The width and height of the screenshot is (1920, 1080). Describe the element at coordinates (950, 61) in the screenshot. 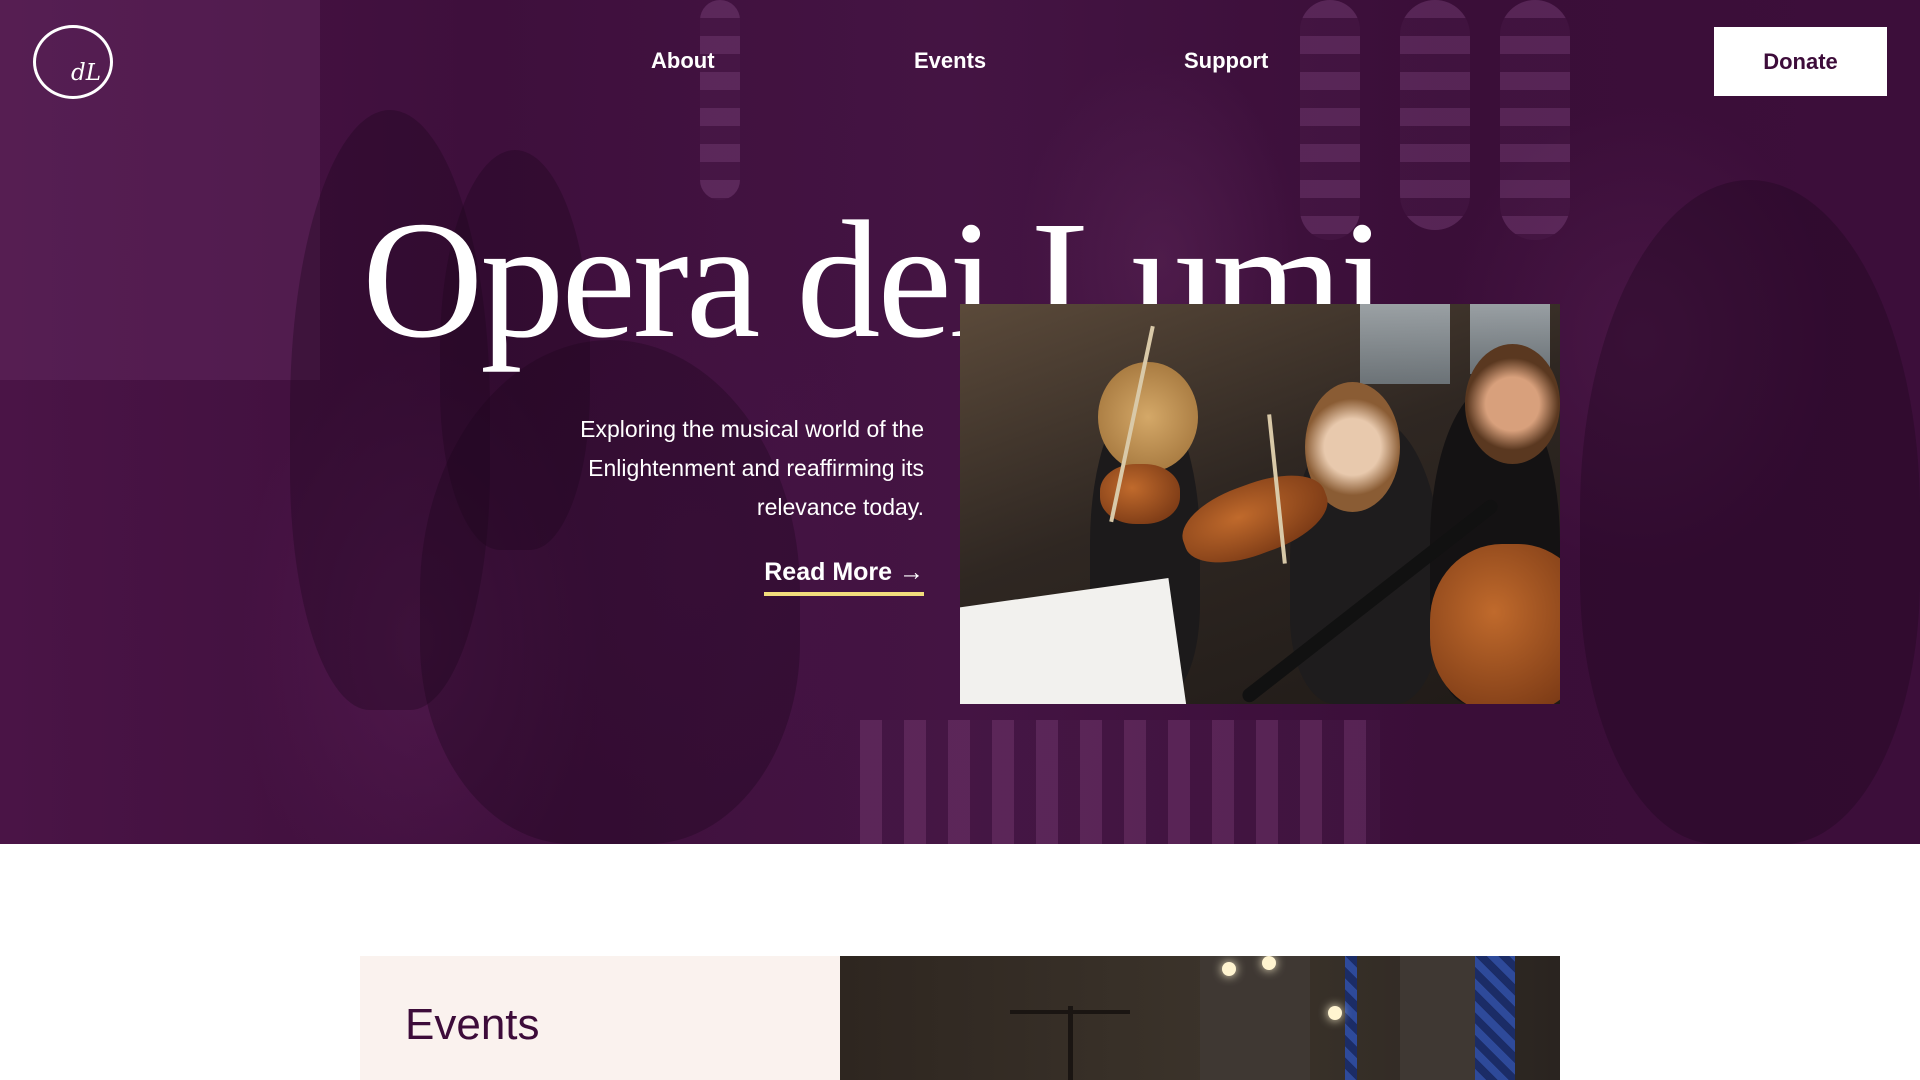

I see `nav-link-events: Events` at that location.